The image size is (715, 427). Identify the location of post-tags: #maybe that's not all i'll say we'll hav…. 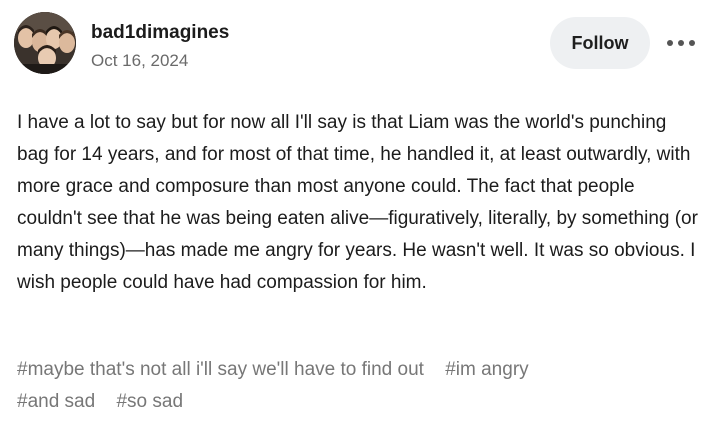
(359, 386).